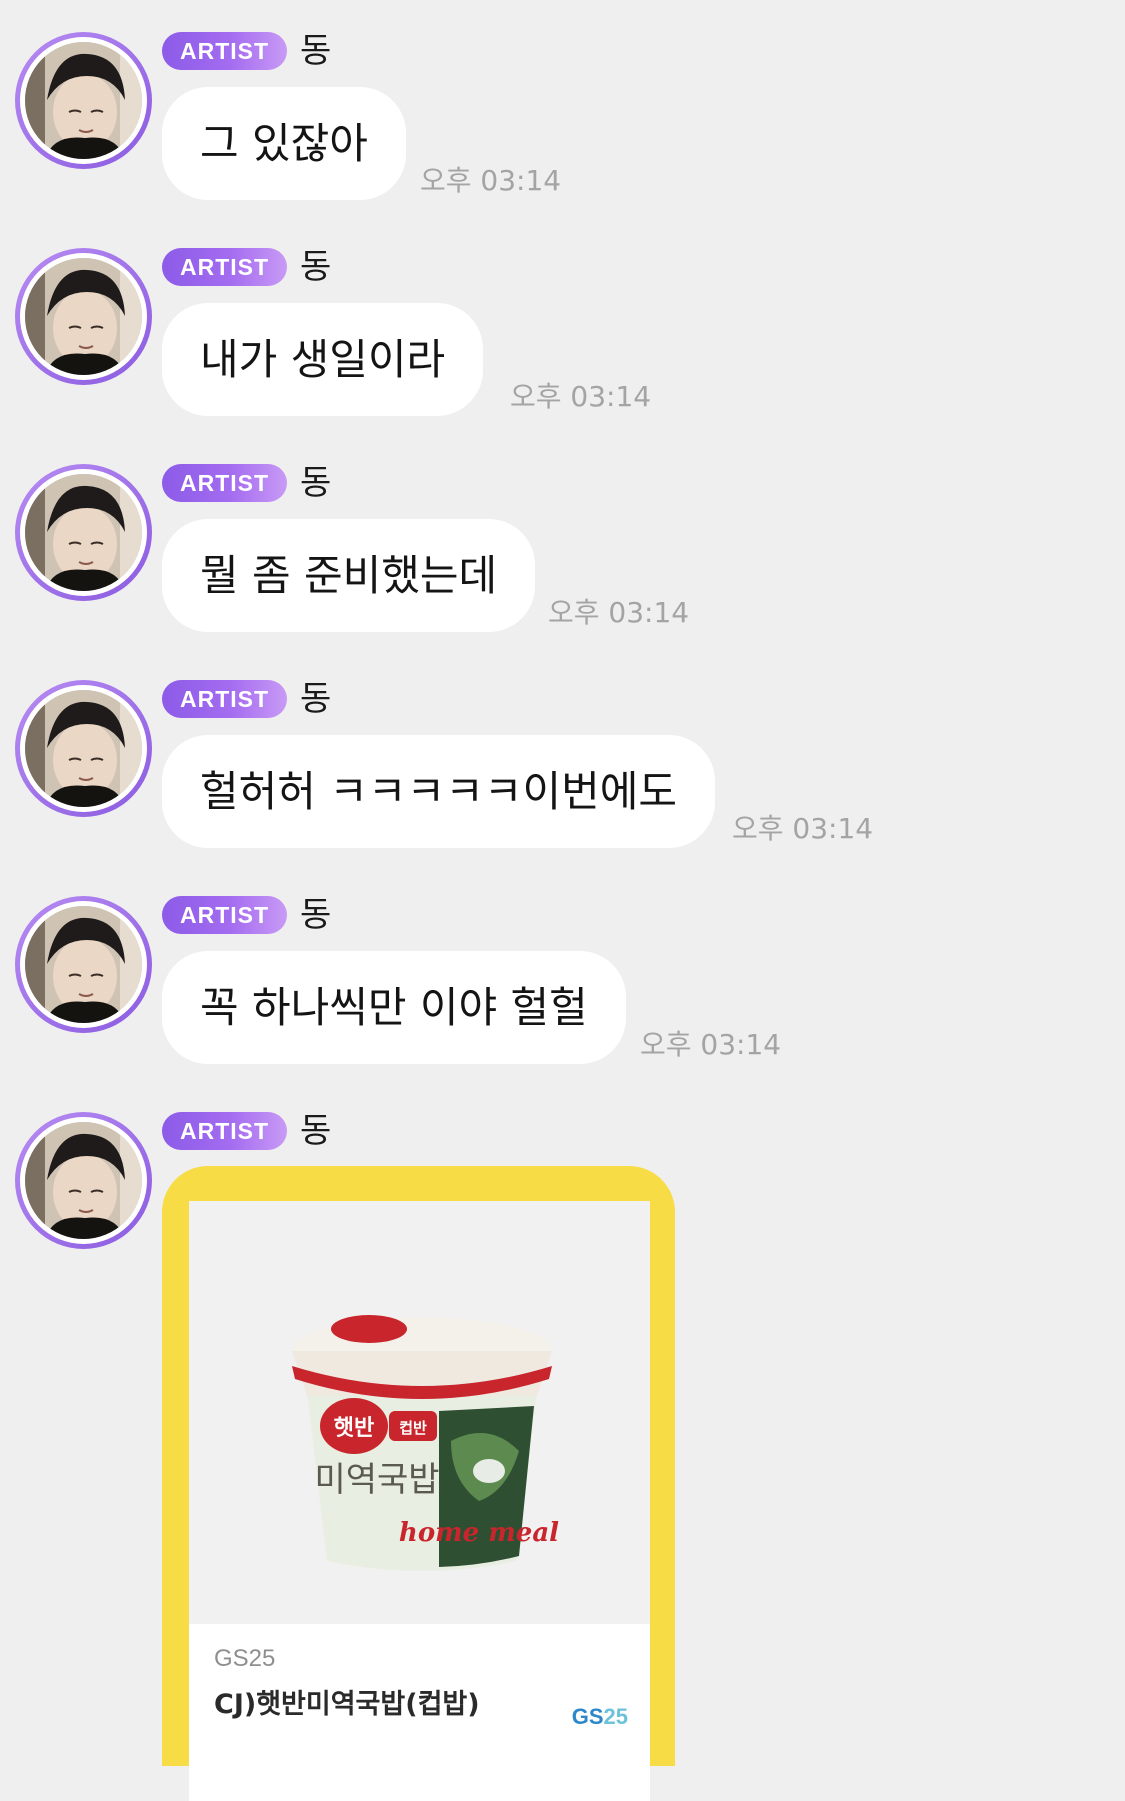  Describe the element at coordinates (245, 1658) in the screenshot. I see `store-name: GS25` at that location.